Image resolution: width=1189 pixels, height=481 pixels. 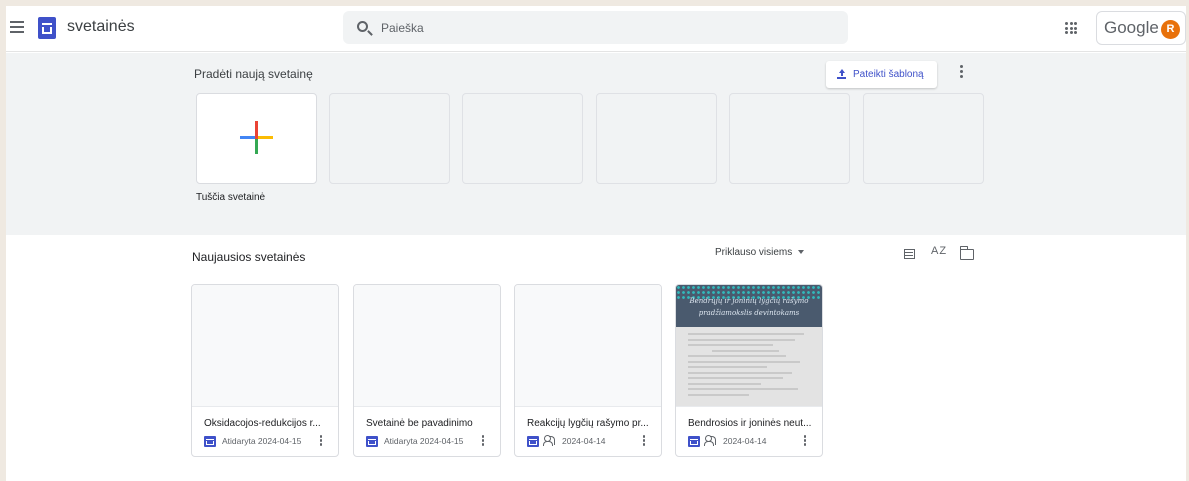 I want to click on plus-icon, so click(x=256, y=137).